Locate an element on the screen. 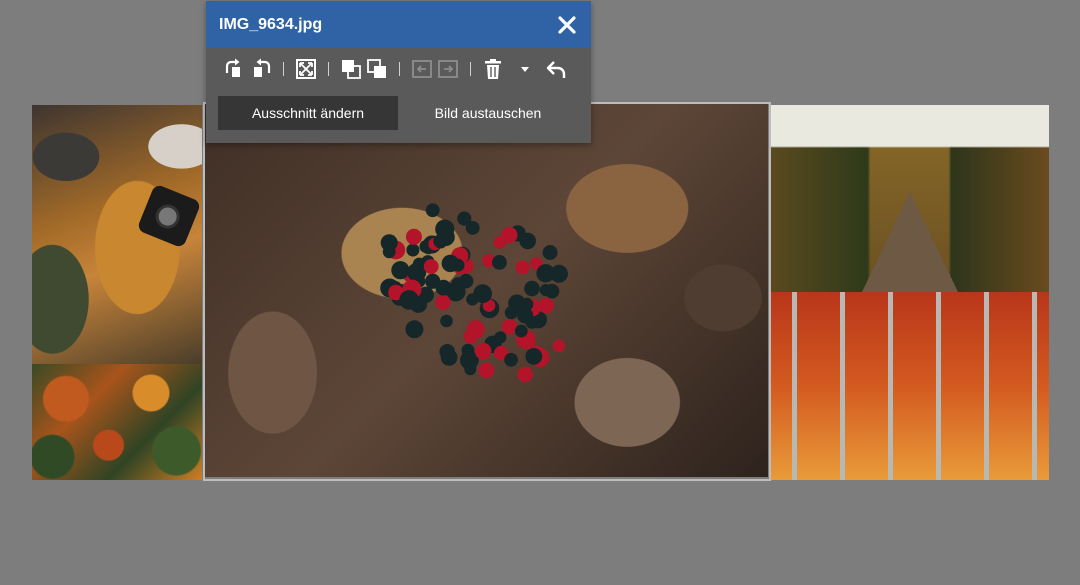 This screenshot has width=1080, height=585. tab-change-crop: Ausschnitt ändern is located at coordinates (308, 113).